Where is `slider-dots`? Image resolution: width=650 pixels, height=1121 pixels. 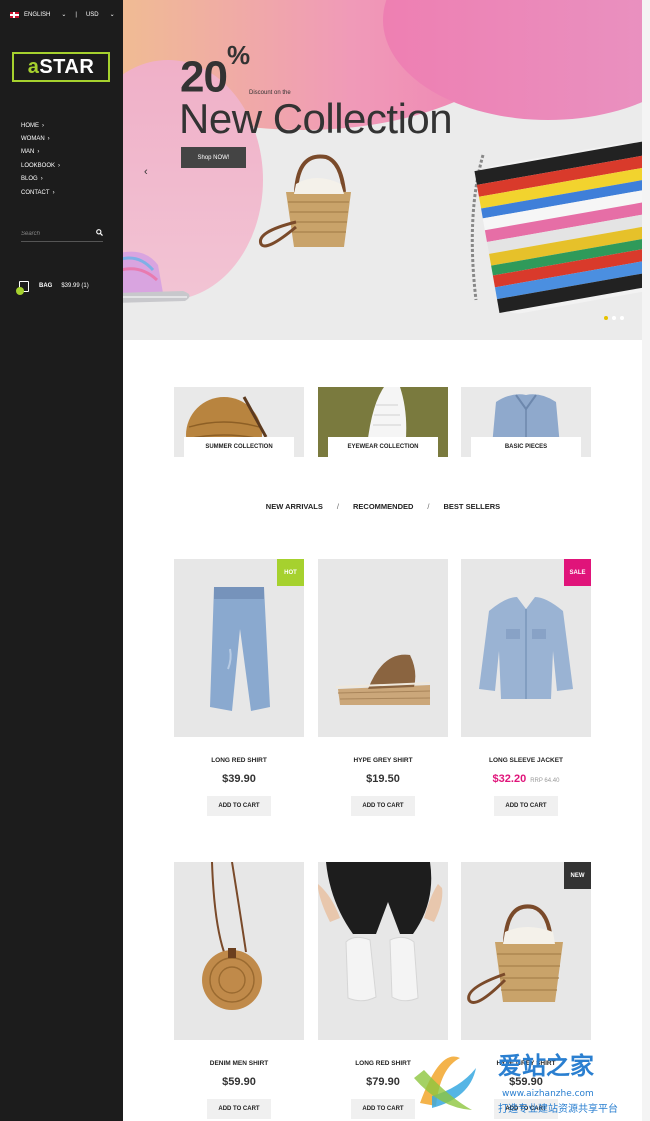
slider-dots is located at coordinates (614, 318).